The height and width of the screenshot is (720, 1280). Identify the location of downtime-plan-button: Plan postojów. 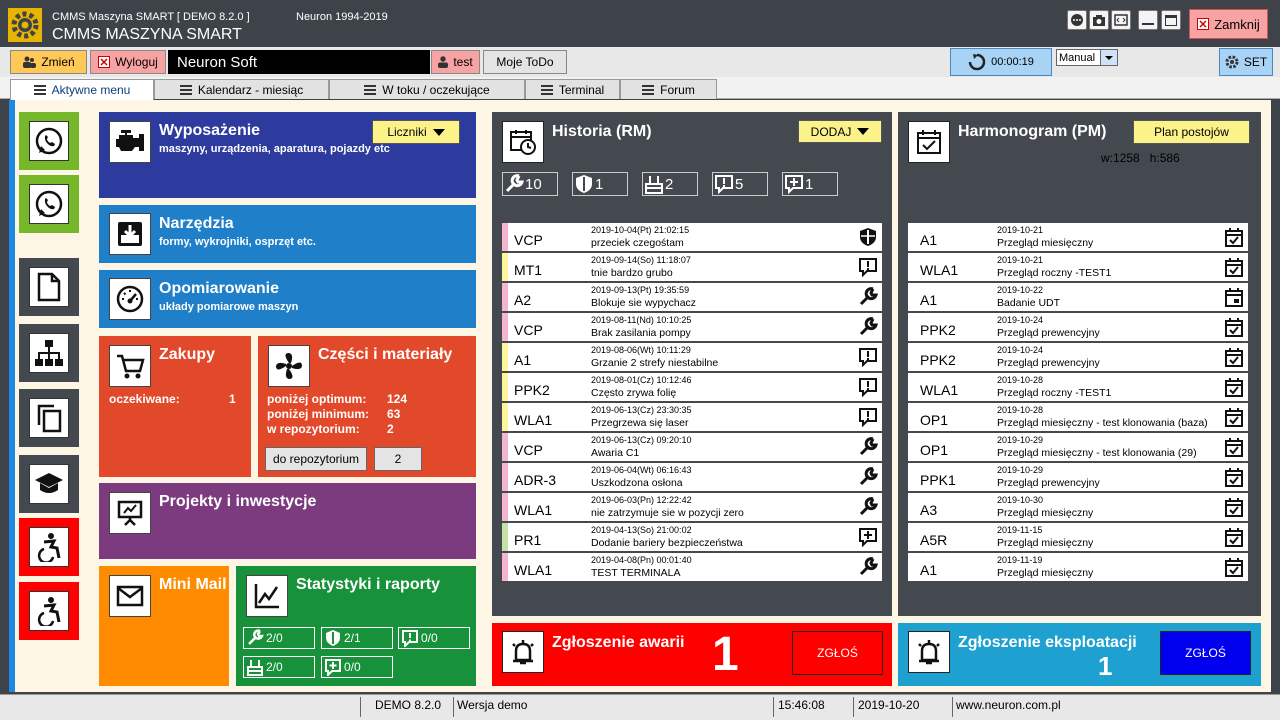
(1191, 132).